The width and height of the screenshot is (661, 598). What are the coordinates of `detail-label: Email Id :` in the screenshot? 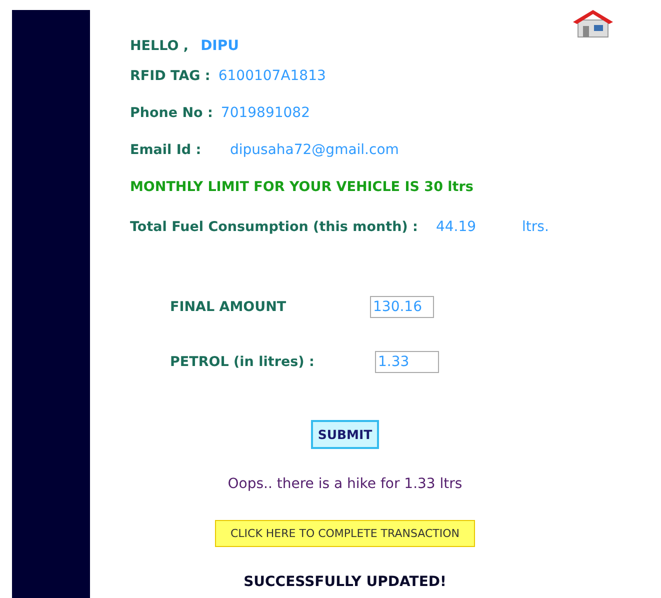 It's located at (166, 150).